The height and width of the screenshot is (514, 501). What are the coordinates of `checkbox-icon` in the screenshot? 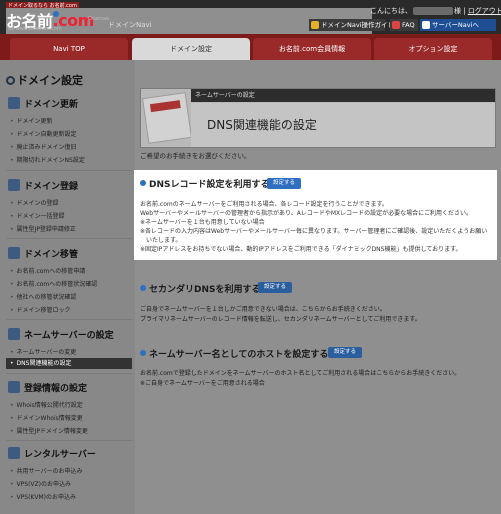 It's located at (426, 25).